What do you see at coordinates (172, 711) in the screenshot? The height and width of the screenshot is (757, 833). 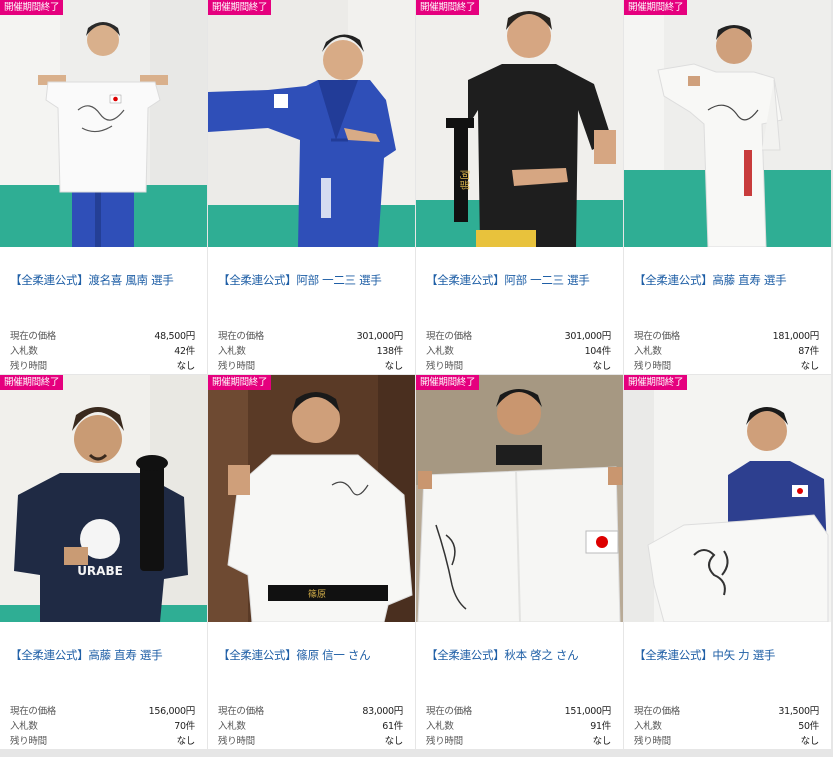 I see `price-value: 156,000円` at bounding box center [172, 711].